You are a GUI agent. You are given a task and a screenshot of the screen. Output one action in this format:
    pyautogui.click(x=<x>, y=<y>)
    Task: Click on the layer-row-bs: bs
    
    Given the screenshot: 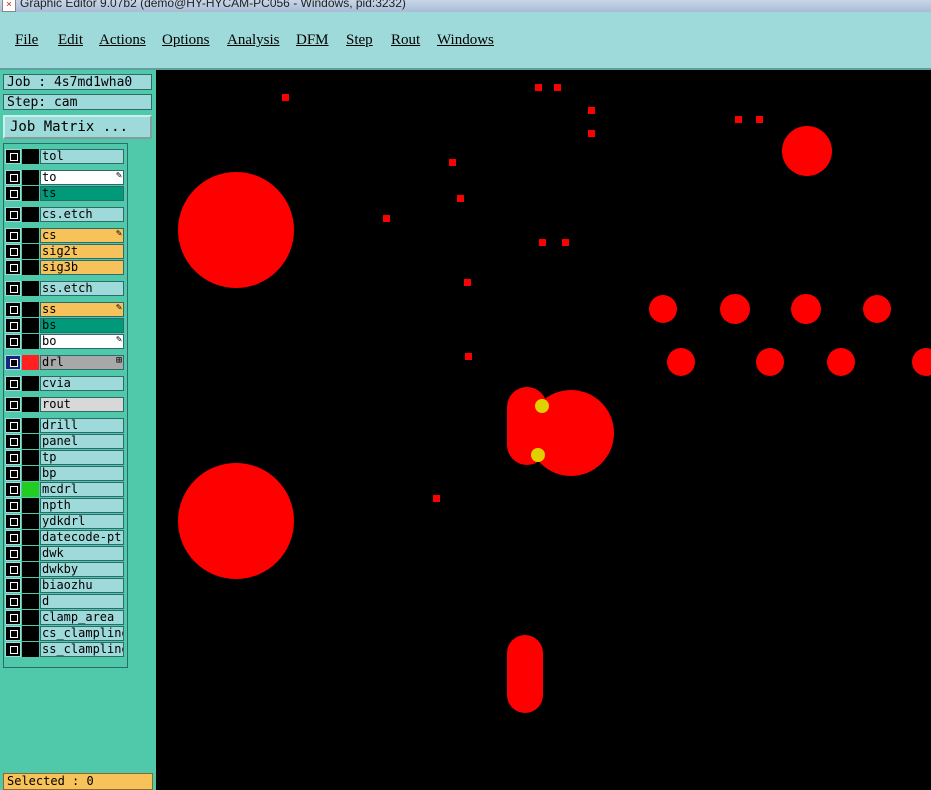 What is the action you would take?
    pyautogui.click(x=64, y=325)
    